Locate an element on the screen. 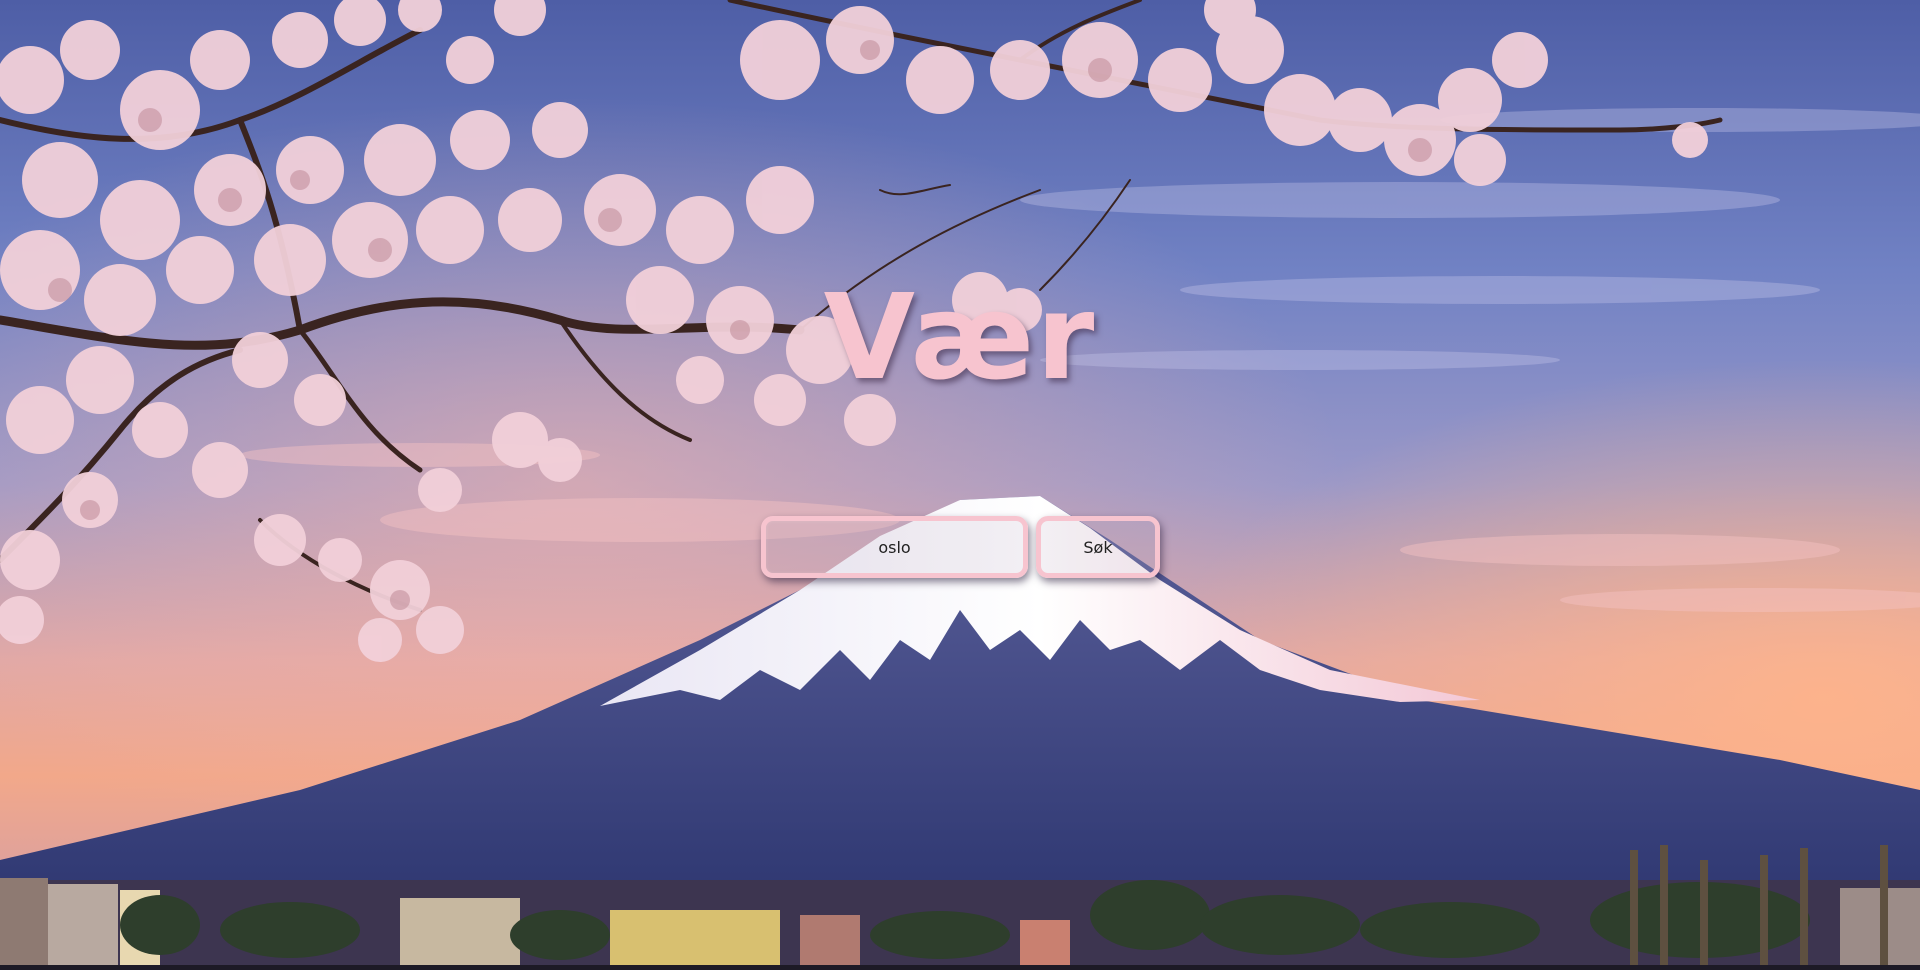 The width and height of the screenshot is (1920, 970). city-search-input is located at coordinates (894, 547).